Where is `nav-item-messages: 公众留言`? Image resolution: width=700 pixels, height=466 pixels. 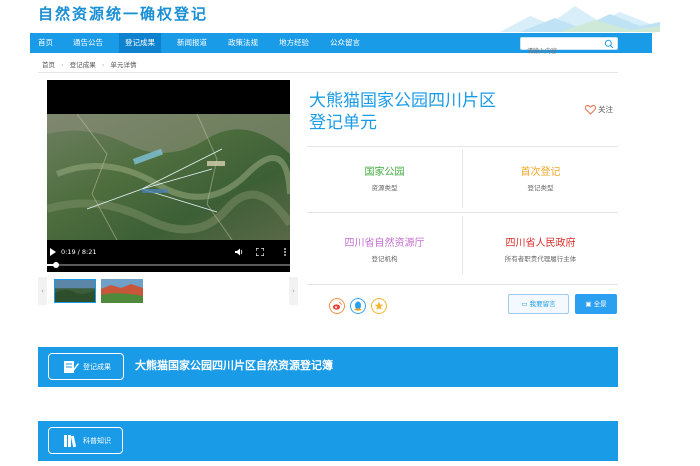 nav-item-messages: 公众留言 is located at coordinates (345, 43).